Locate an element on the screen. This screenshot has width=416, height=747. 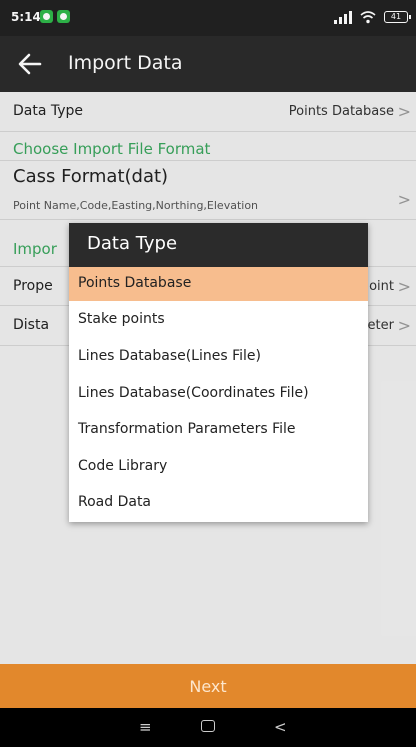
dialog-item-lines-database-coordinates: Lines Database(Coordinates File) is located at coordinates (218, 394).